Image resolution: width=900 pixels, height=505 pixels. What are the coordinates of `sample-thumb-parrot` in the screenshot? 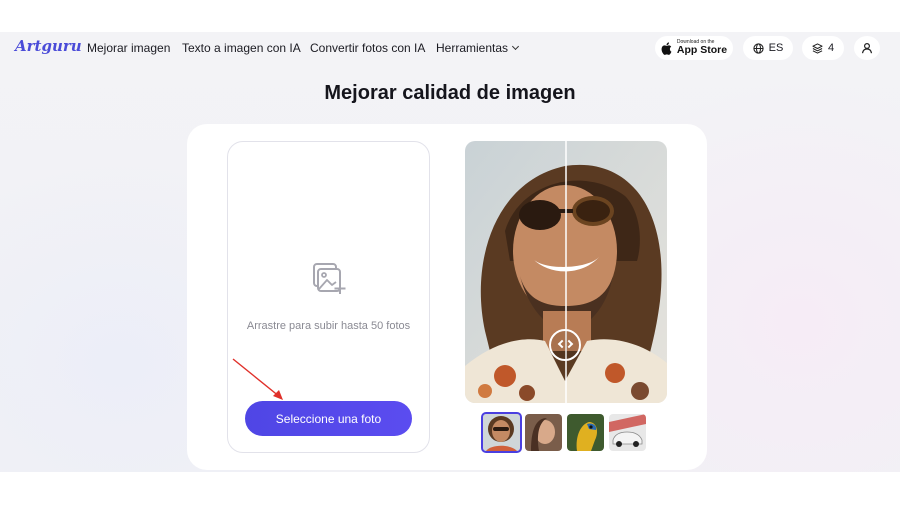 It's located at (585, 432).